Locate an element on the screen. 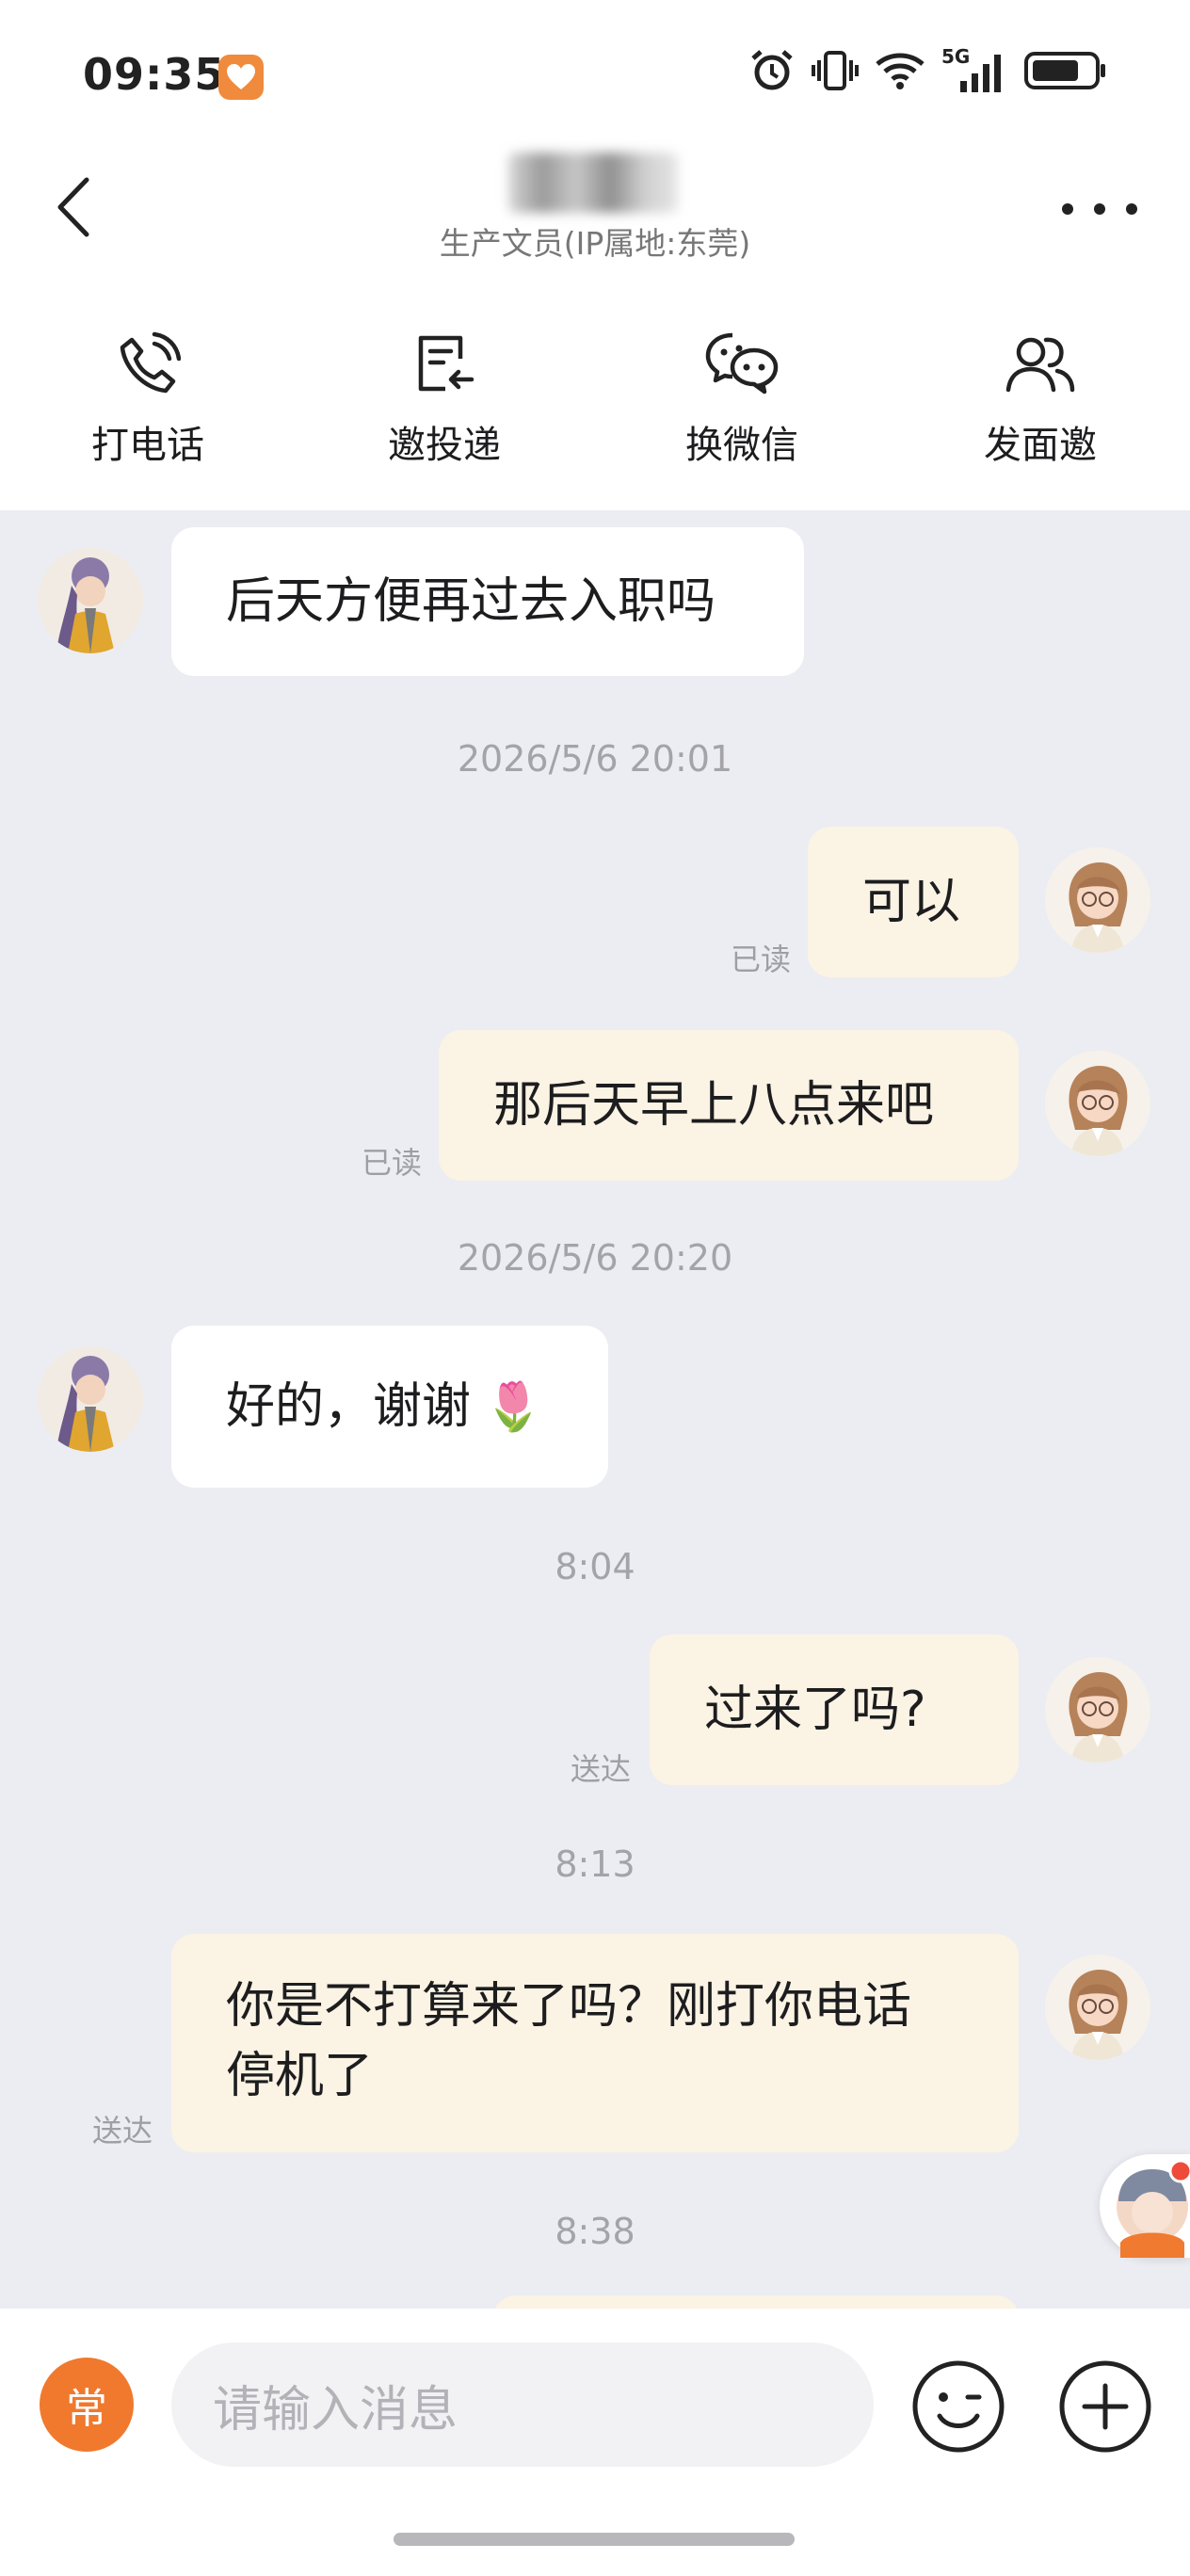  message-bubble-outgoing: 你是不打算来了吗？刚打你电话 停机了 is located at coordinates (595, 2043).